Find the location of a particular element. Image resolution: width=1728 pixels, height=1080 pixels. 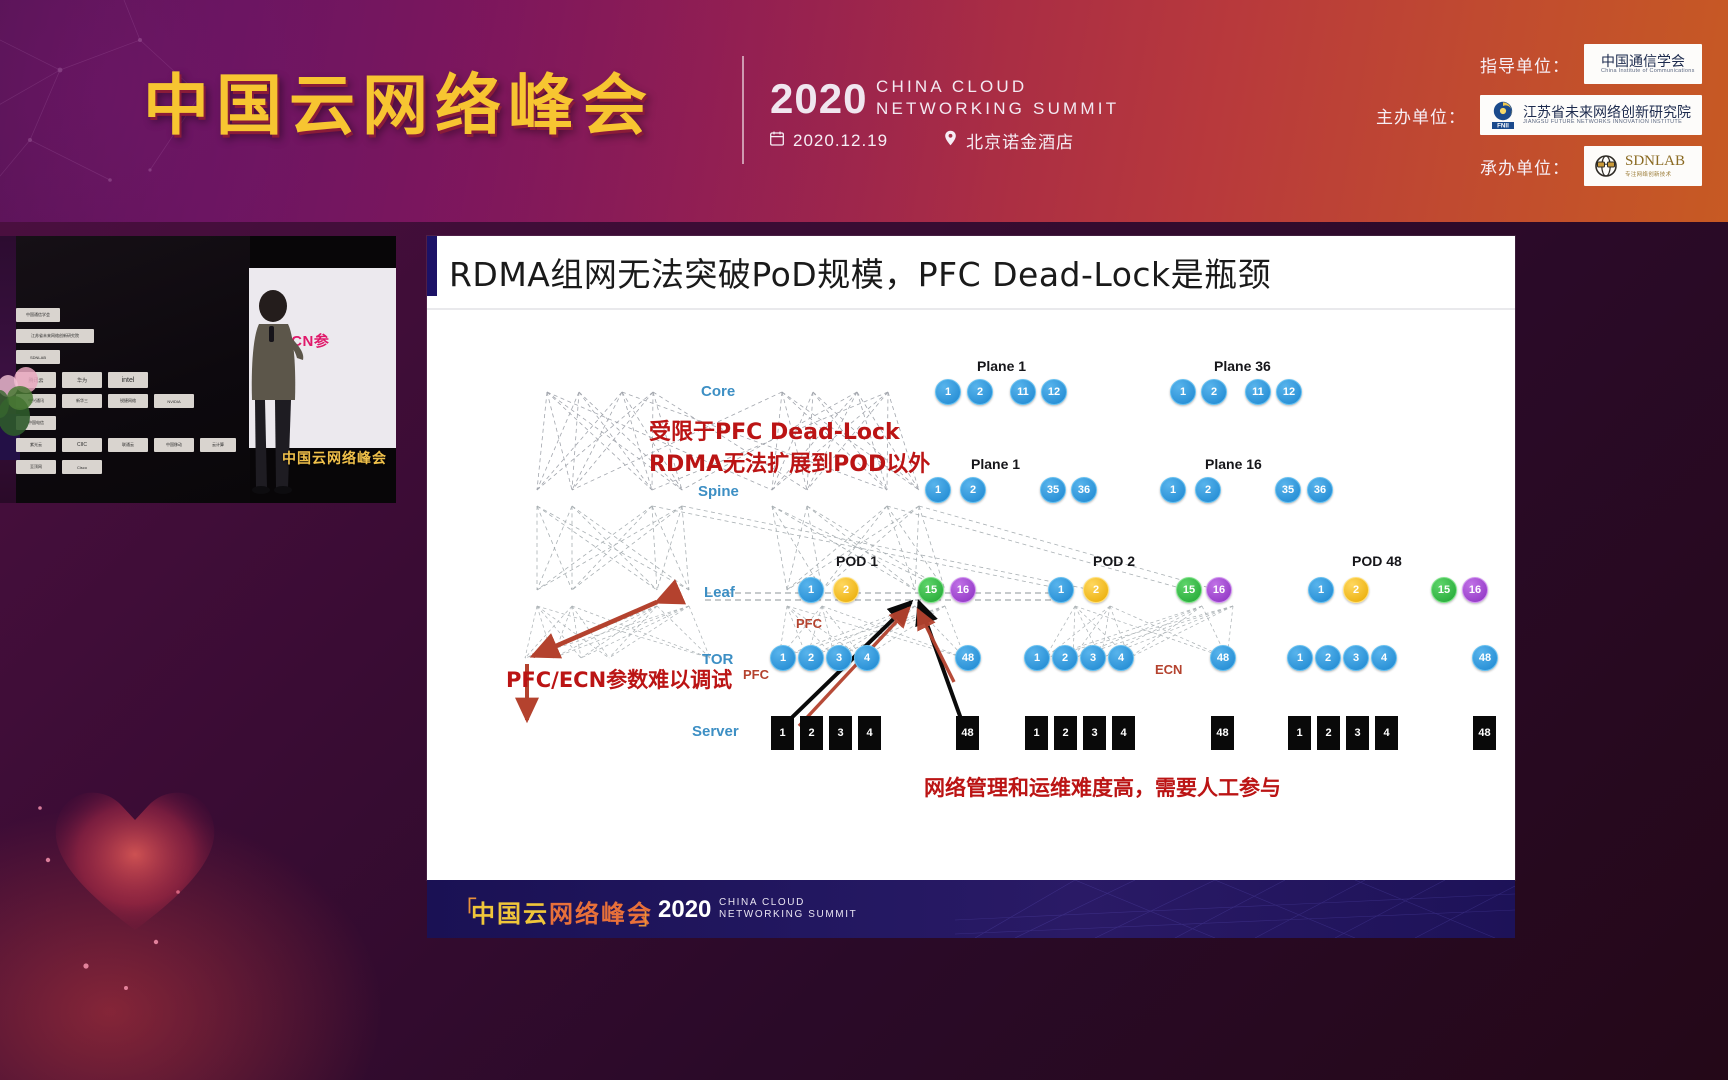

header-title-en-line2: NETWORKING SUMMIT is located at coordinates (998, 108).